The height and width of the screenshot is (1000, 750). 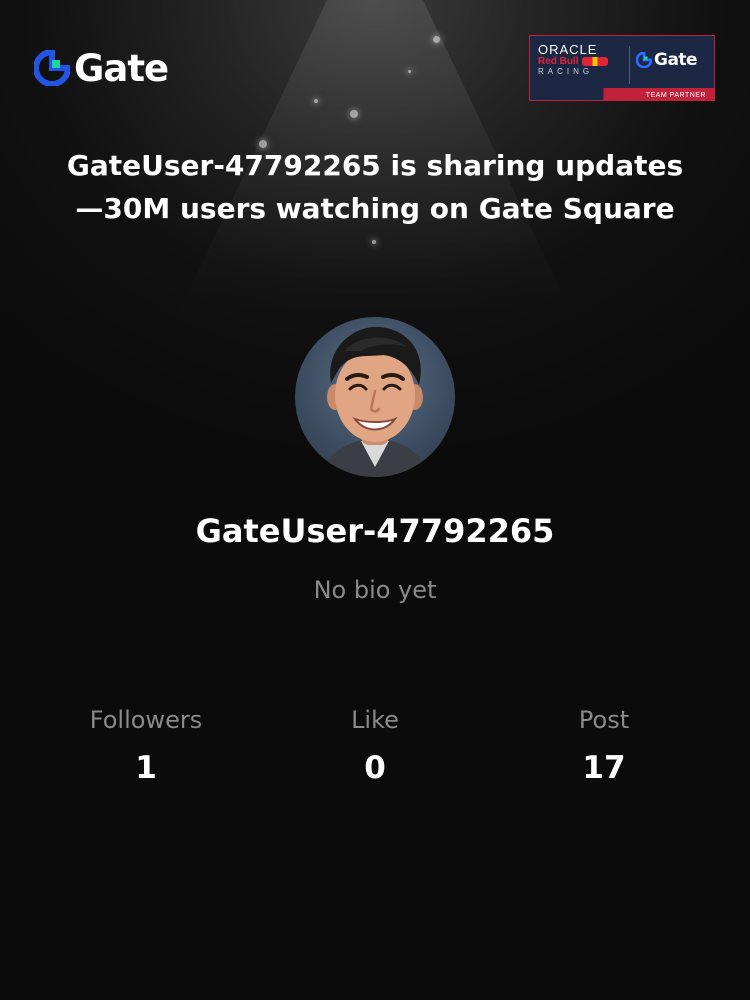 I want to click on redbull-icon, so click(x=594, y=61).